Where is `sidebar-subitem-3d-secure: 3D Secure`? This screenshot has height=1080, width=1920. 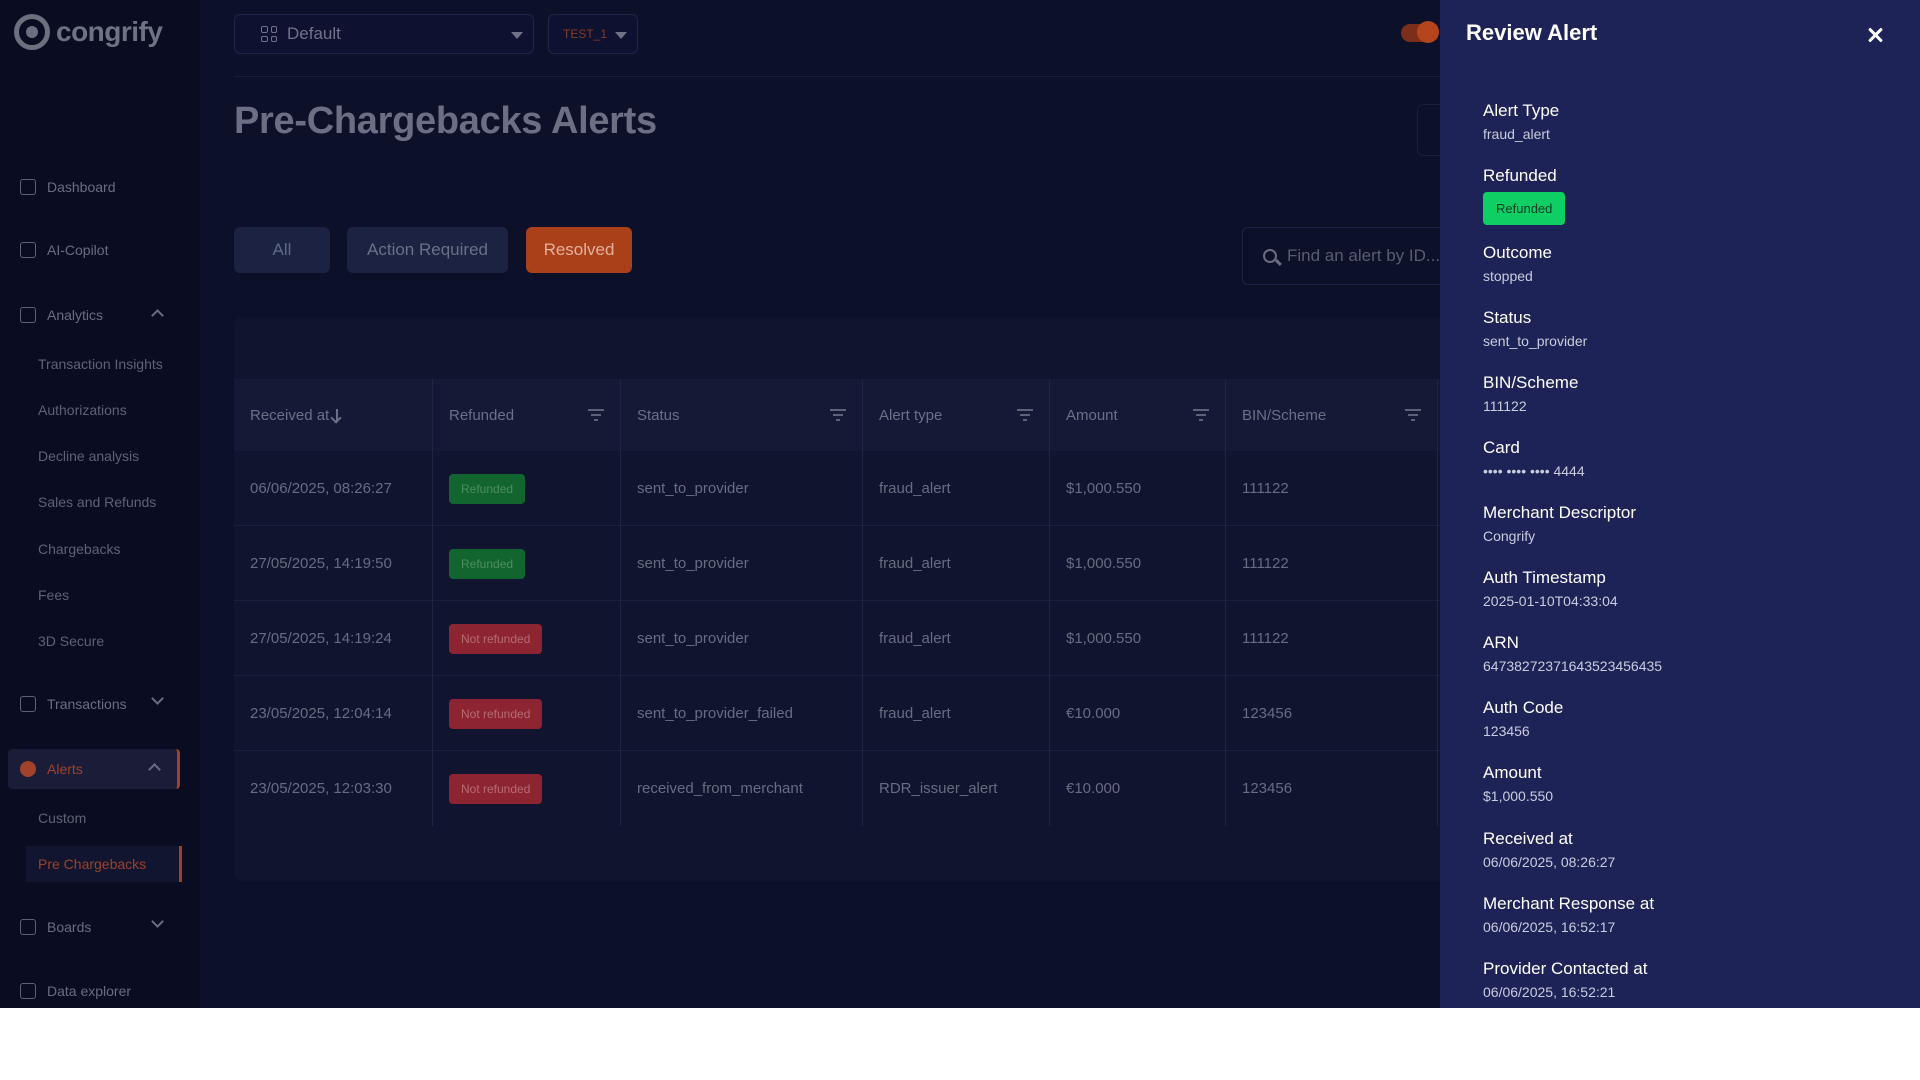
sidebar-subitem-3d-secure: 3D Secure is located at coordinates (104, 641).